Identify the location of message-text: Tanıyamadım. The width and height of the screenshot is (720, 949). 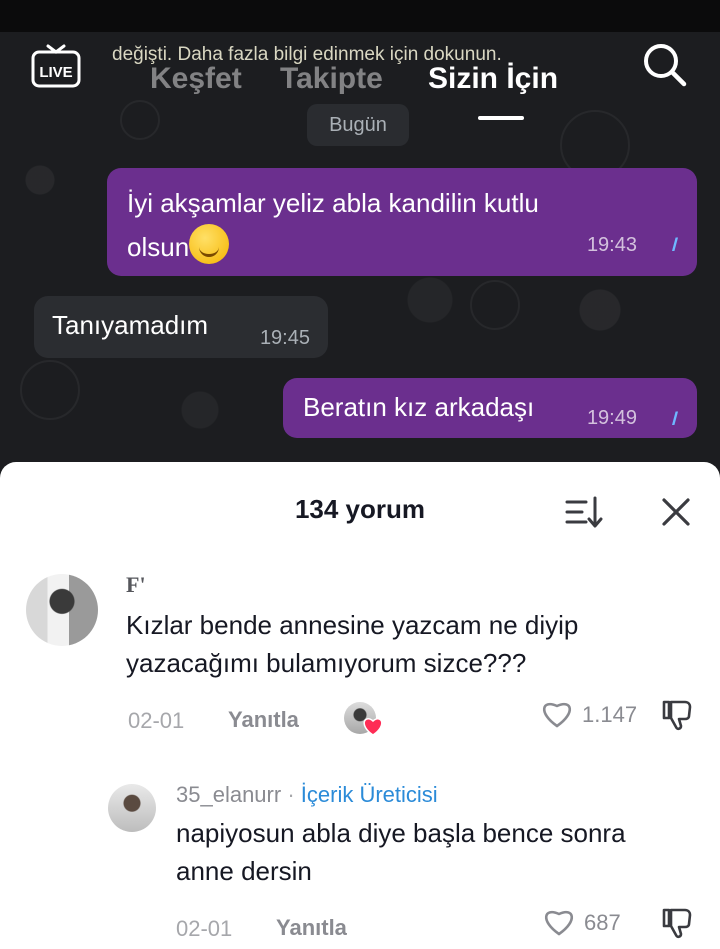
(130, 325).